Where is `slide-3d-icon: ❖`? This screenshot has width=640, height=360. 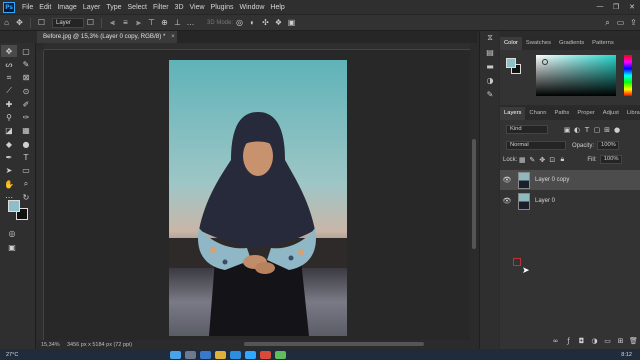 slide-3d-icon: ❖ is located at coordinates (278, 22).